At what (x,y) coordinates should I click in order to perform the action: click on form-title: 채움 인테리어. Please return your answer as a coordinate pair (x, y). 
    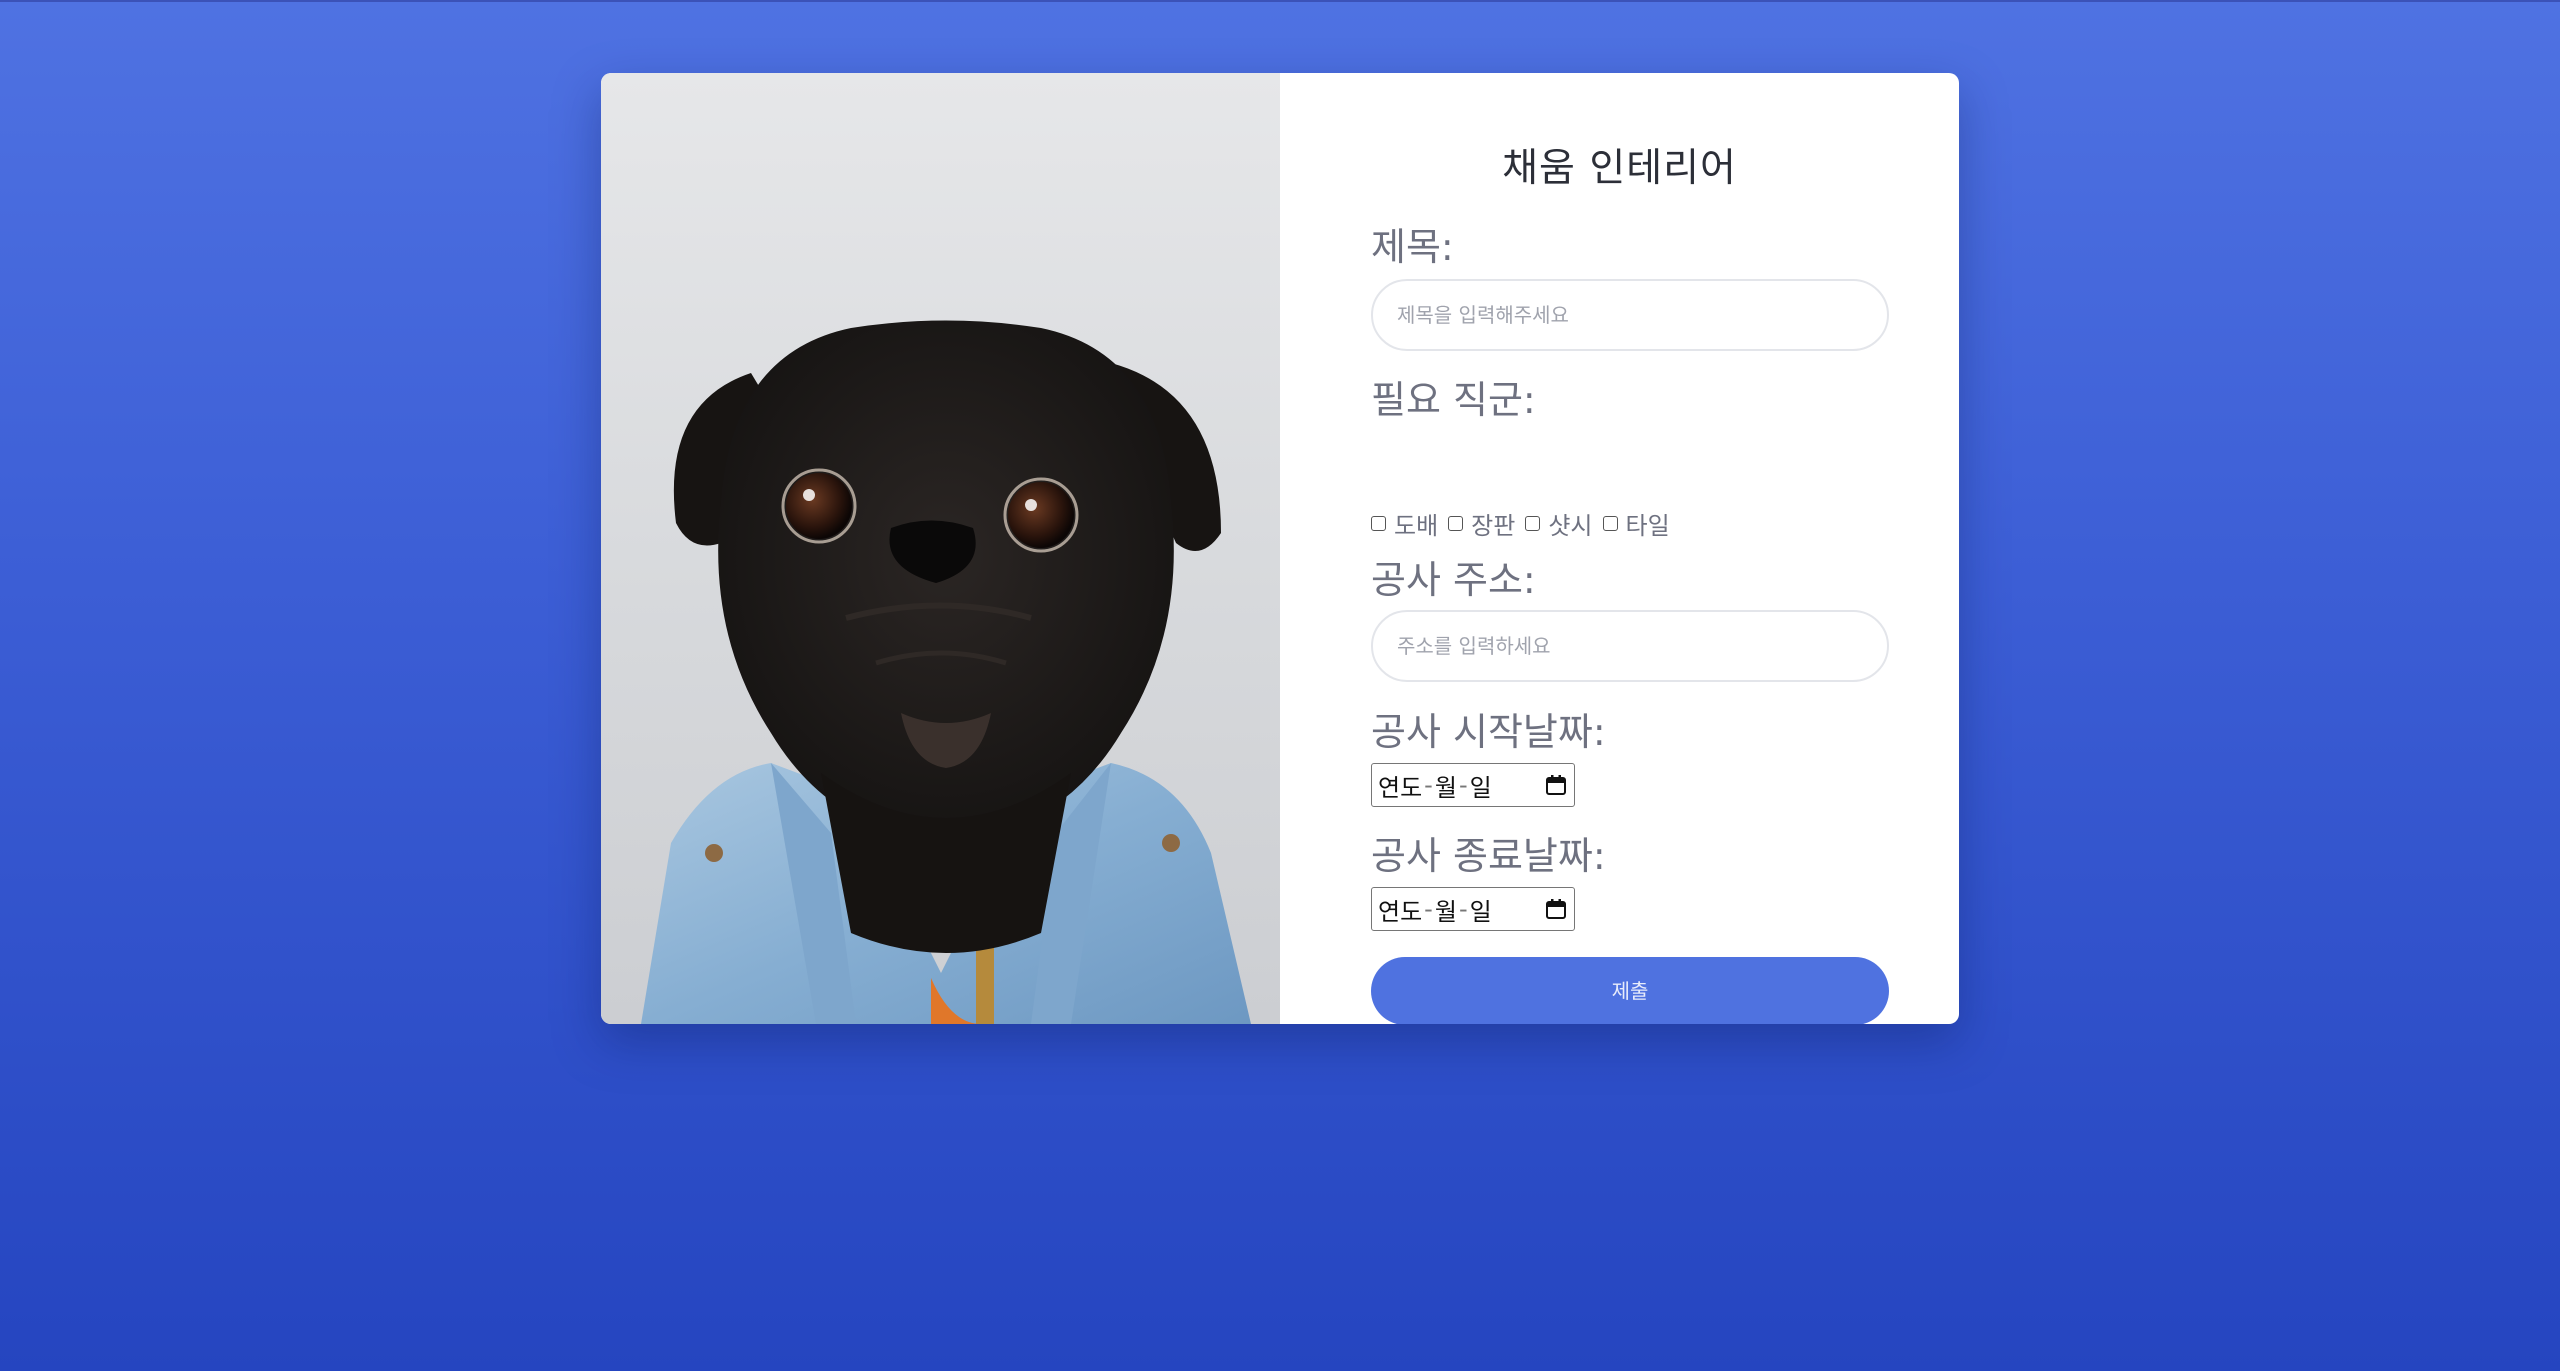
    Looking at the image, I should click on (1619, 168).